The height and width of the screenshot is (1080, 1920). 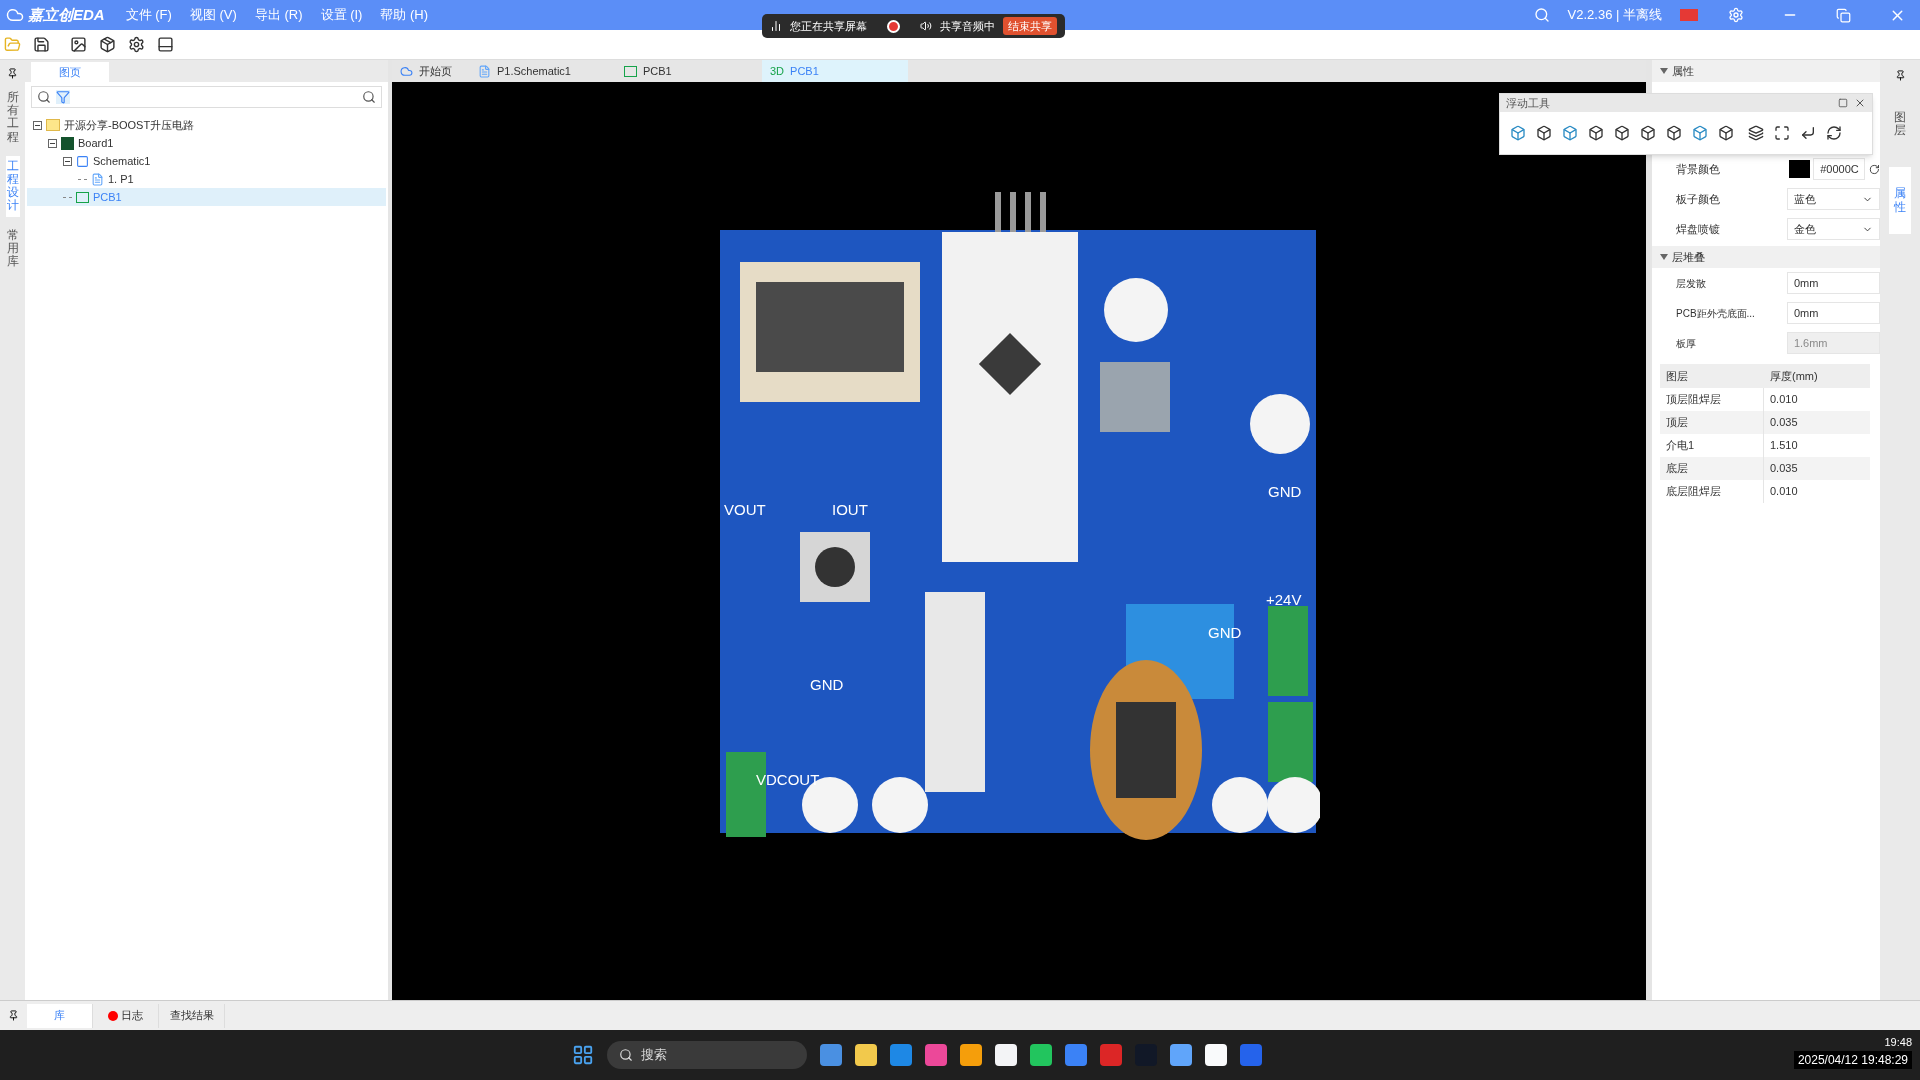 I want to click on cloud-icon, so click(x=406, y=71).